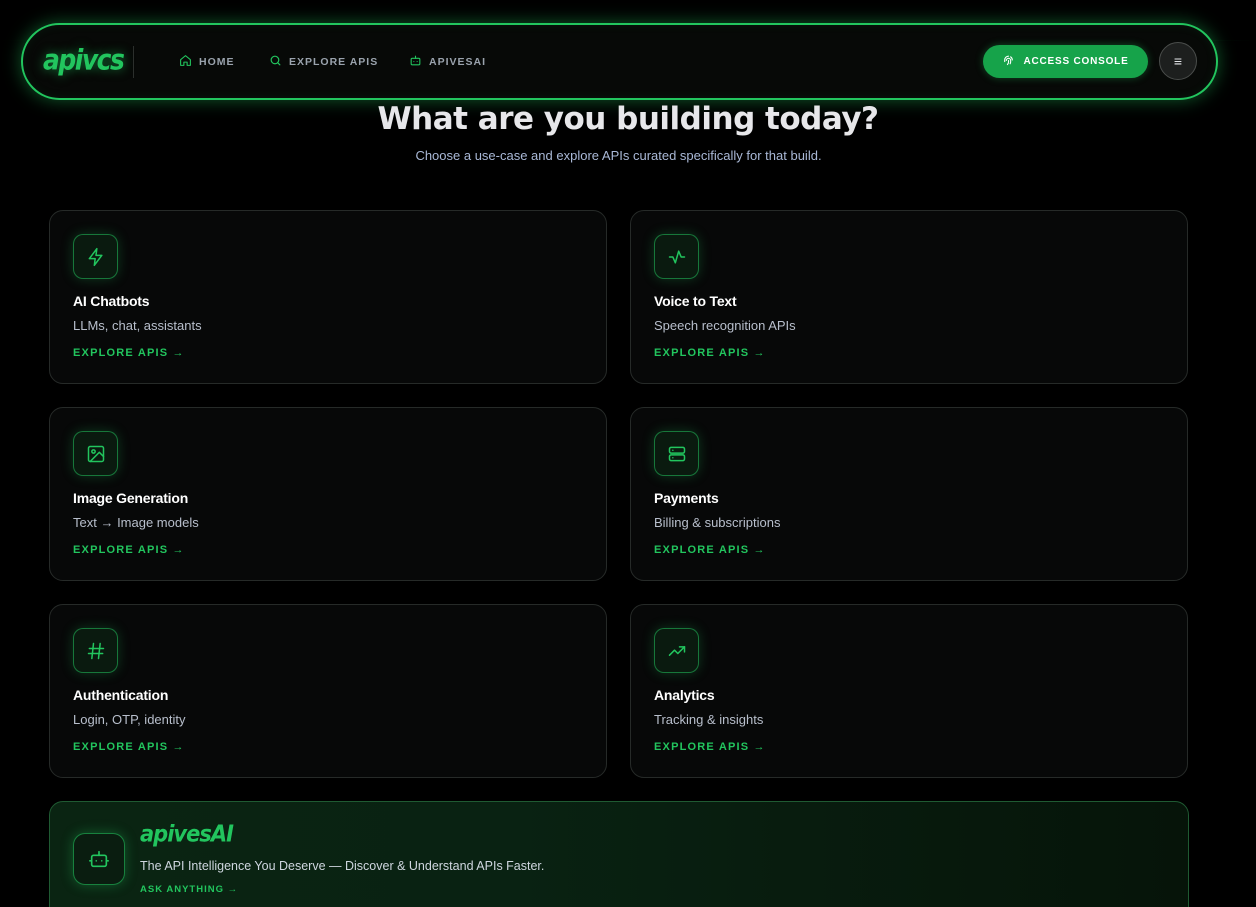 Image resolution: width=1256 pixels, height=907 pixels. What do you see at coordinates (129, 719) in the screenshot?
I see `card-description: Login, OTP, identity` at bounding box center [129, 719].